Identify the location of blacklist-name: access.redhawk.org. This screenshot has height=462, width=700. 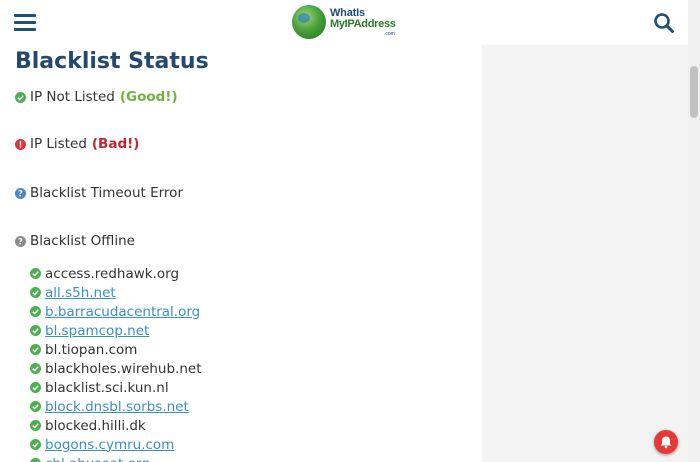
(112, 273).